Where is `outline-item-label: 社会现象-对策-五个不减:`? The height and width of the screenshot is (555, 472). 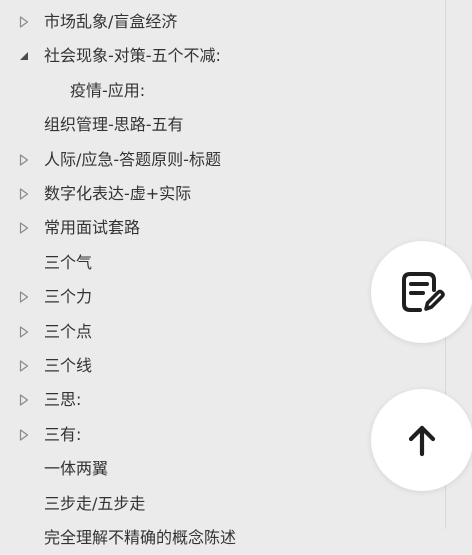 outline-item-label: 社会现象-对策-五个不减: is located at coordinates (132, 56).